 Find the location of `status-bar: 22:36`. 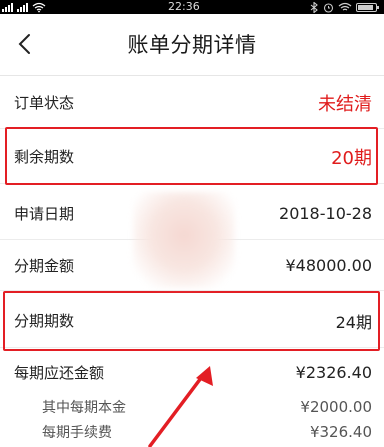

status-bar: 22:36 is located at coordinates (192, 7).